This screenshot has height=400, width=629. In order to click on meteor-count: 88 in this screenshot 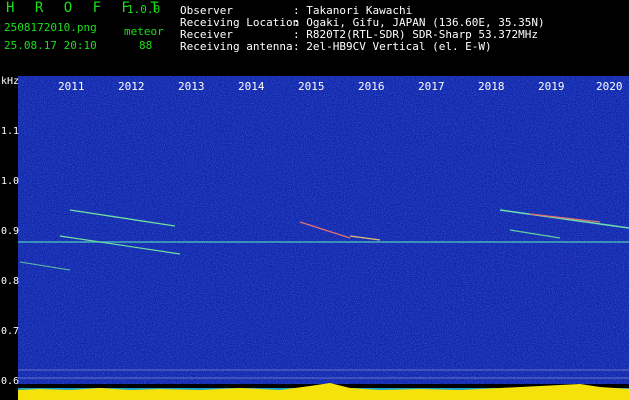, I will do `click(146, 45)`.